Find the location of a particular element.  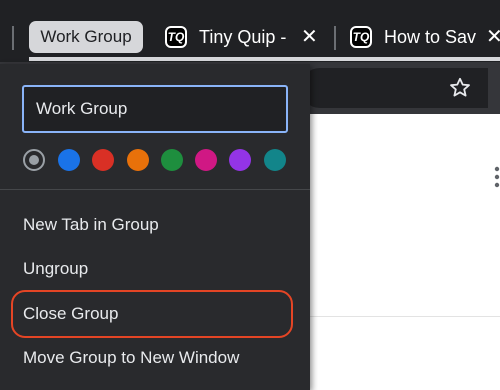

color-swatch-cyan is located at coordinates (275, 160).